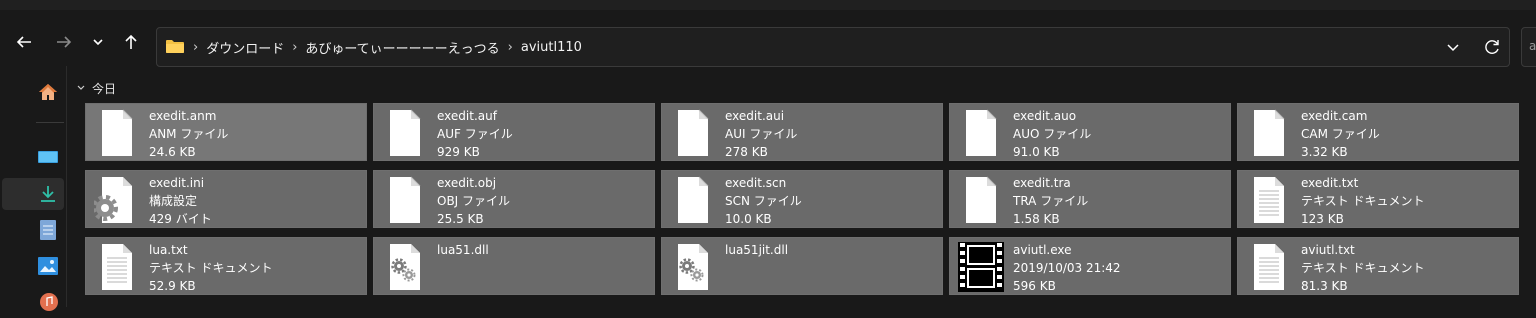  Describe the element at coordinates (172, 286) in the screenshot. I see `file-size: 52.9 KB` at that location.